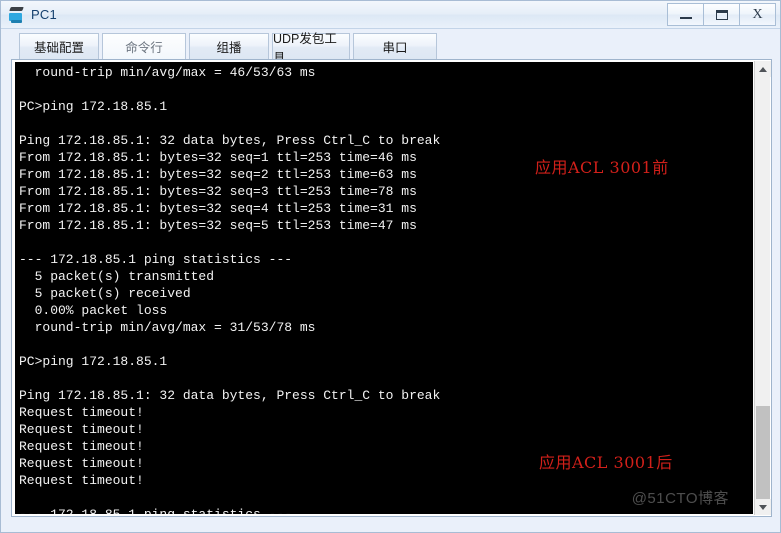  I want to click on close-icon: X, so click(757, 14).